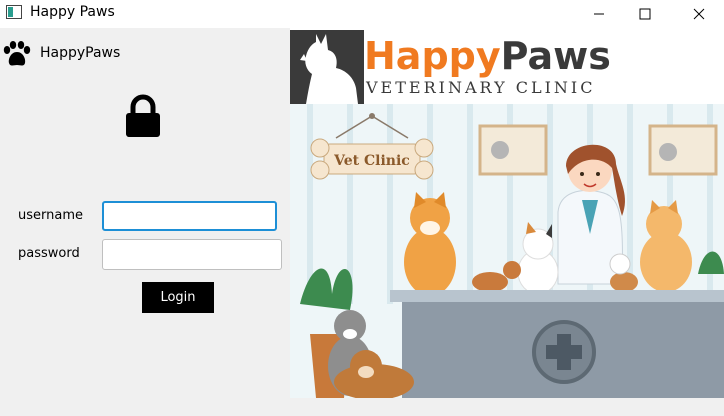  I want to click on vet-clinic-sign-text: Vet Clinic, so click(371, 161).